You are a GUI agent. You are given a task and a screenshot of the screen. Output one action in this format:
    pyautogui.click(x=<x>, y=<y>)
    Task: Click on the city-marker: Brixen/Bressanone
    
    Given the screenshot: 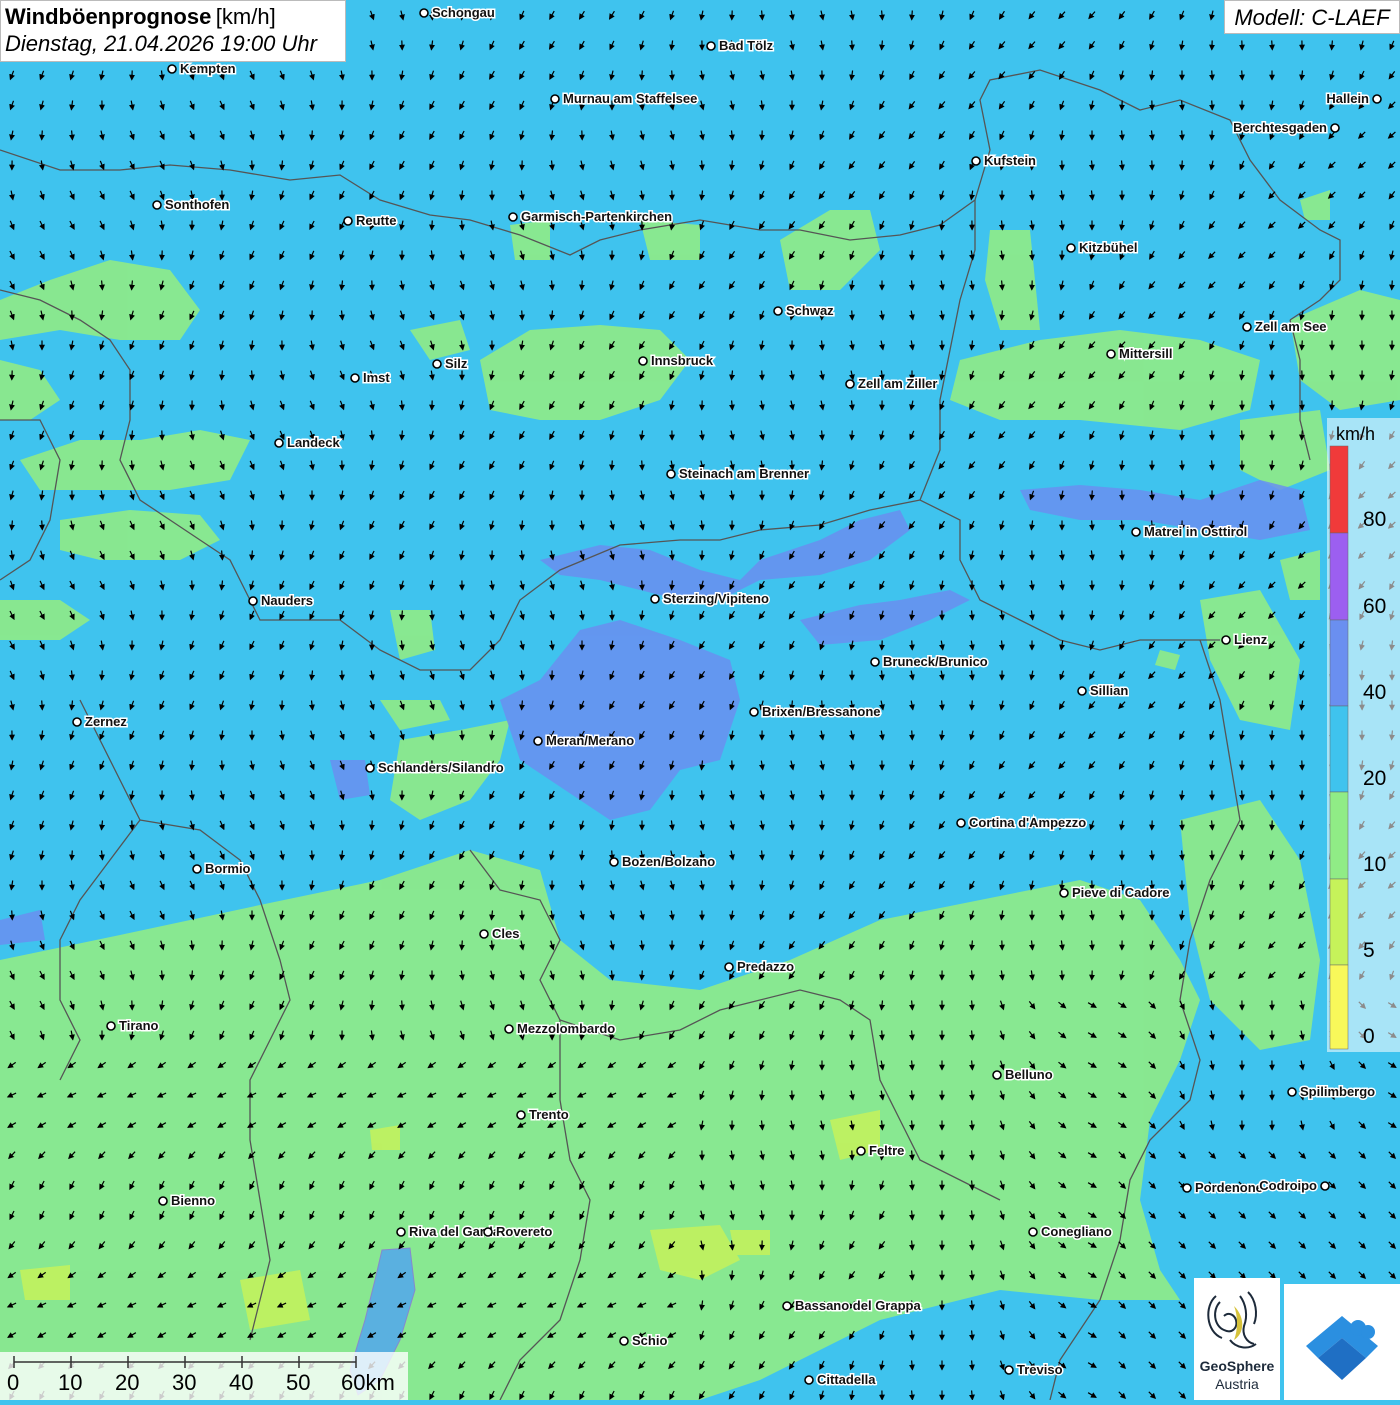 What is the action you would take?
    pyautogui.click(x=815, y=711)
    